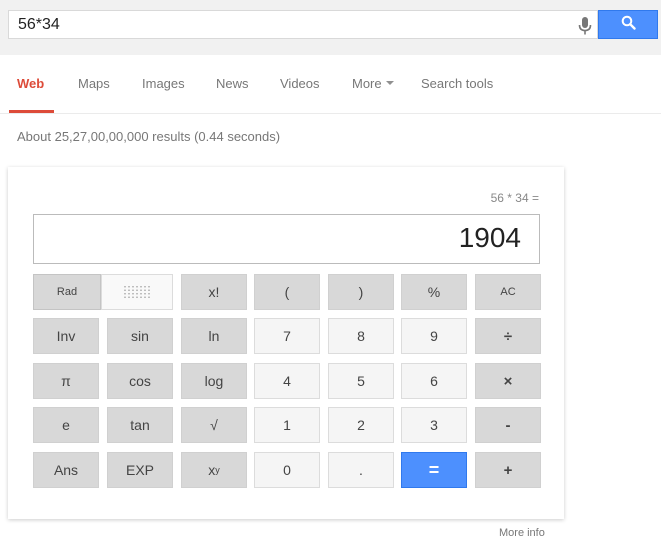 The image size is (661, 542). I want to click on plus-label: +, so click(508, 470).